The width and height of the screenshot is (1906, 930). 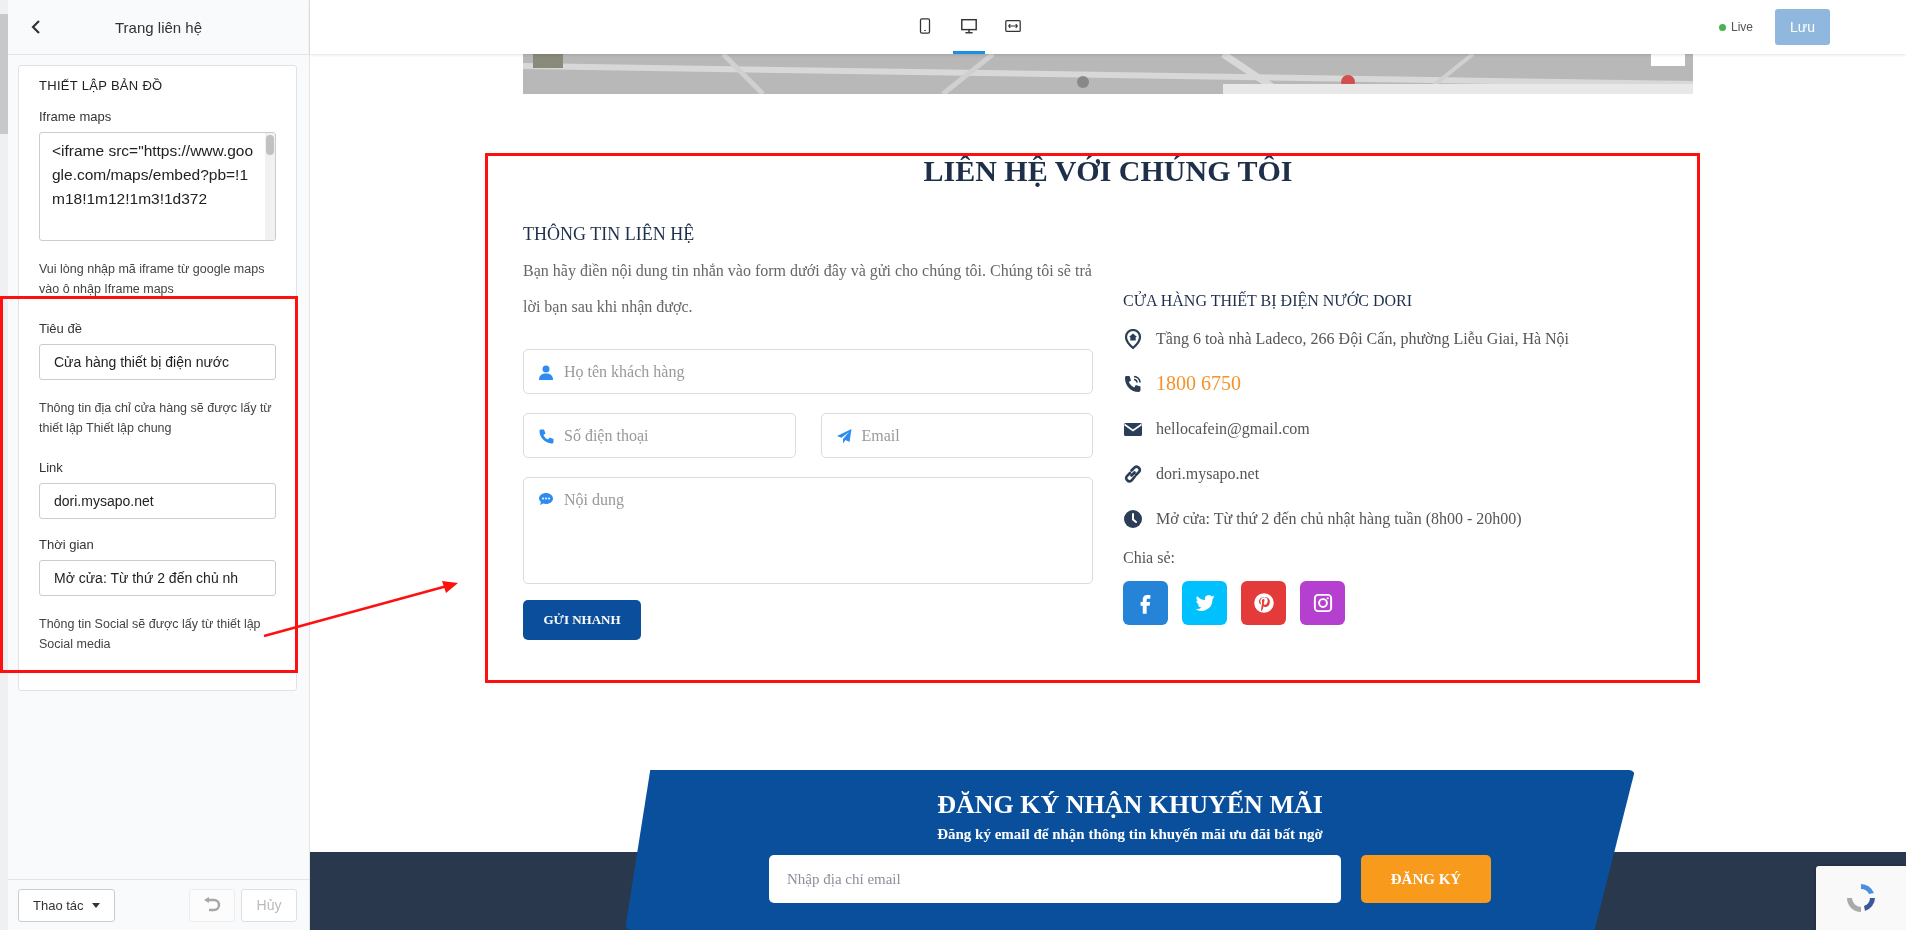 What do you see at coordinates (1198, 383) in the screenshot?
I see `contact-phone: 1800 6750` at bounding box center [1198, 383].